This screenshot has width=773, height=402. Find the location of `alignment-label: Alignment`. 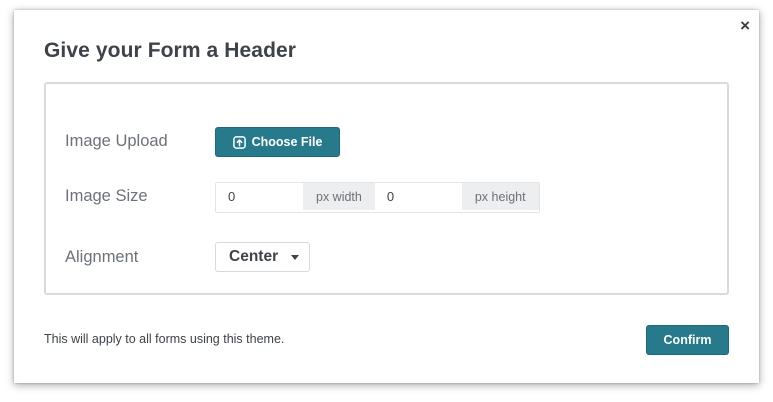

alignment-label: Alignment is located at coordinates (102, 257).